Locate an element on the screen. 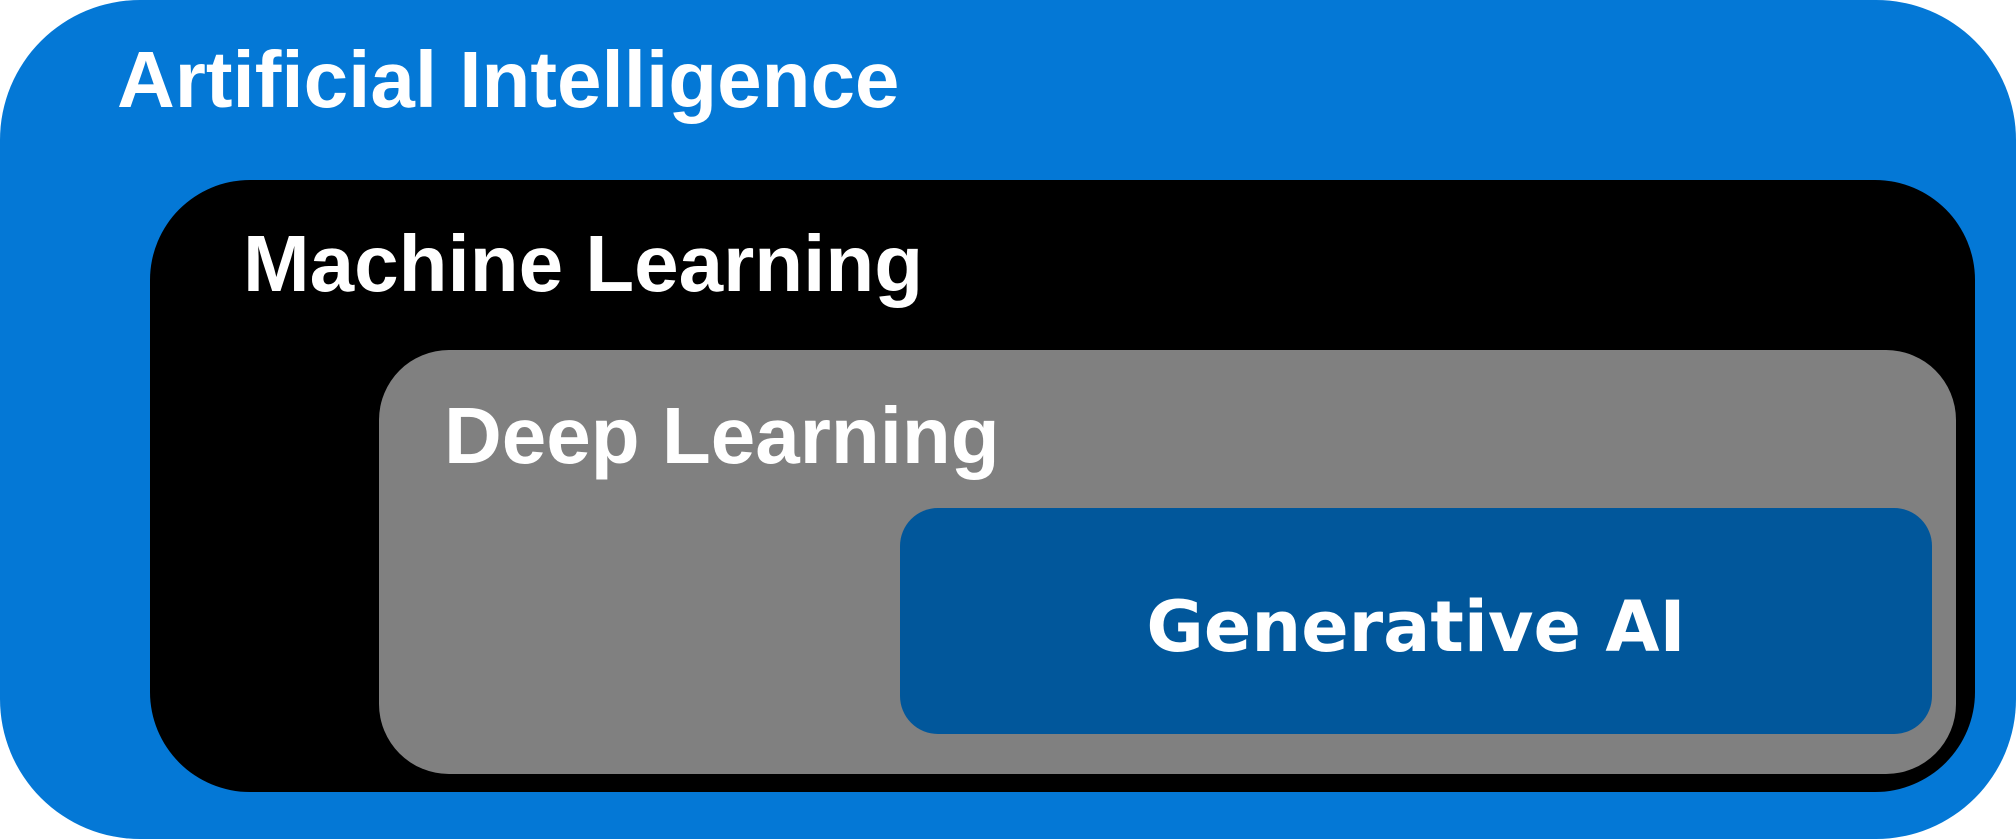  machine-learning-label: Machine Learning is located at coordinates (583, 263).